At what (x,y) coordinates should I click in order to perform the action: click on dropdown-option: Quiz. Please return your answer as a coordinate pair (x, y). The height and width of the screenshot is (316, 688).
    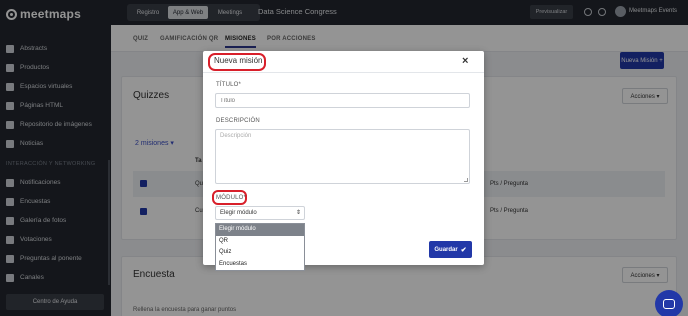
    Looking at the image, I should click on (260, 253).